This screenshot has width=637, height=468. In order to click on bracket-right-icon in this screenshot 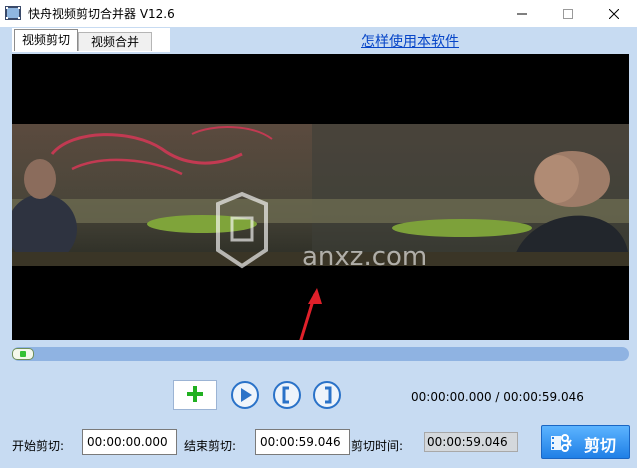, I will do `click(327, 397)`.